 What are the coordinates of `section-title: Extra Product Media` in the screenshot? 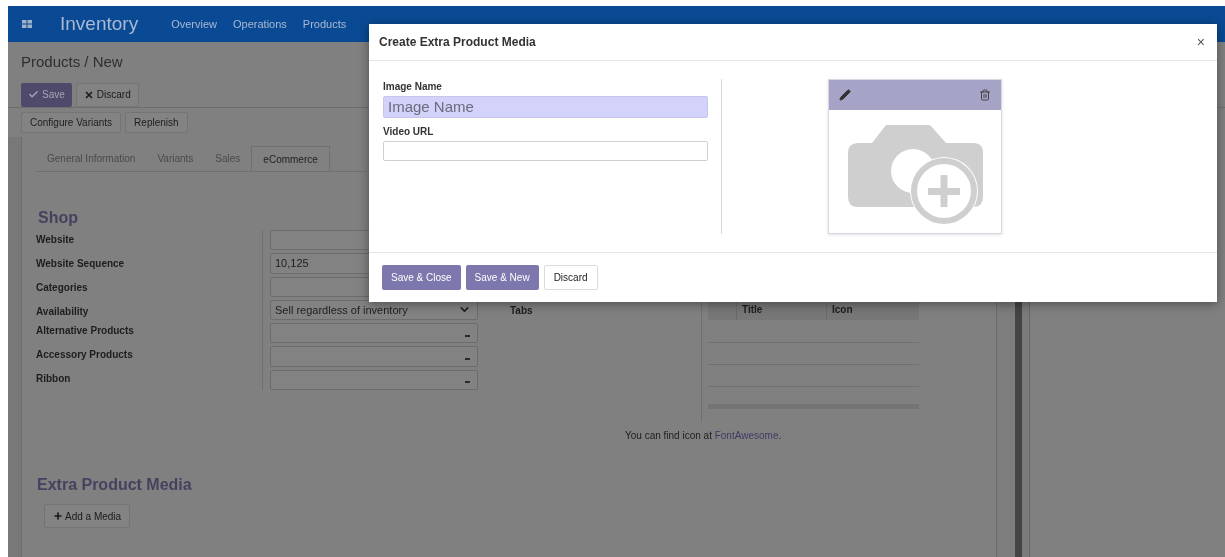 It's located at (115, 485).